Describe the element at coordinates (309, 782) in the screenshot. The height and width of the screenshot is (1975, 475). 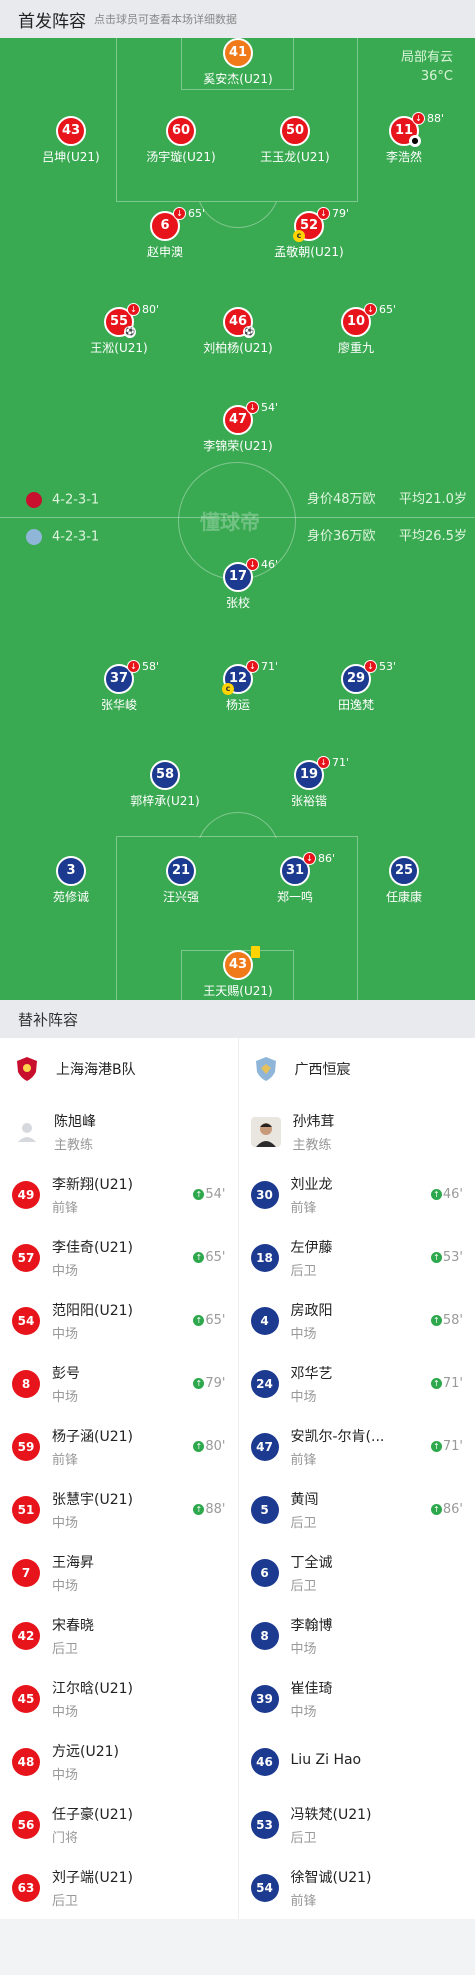
I see `away-player: 19 ↓ 71' 张裕锴` at that location.